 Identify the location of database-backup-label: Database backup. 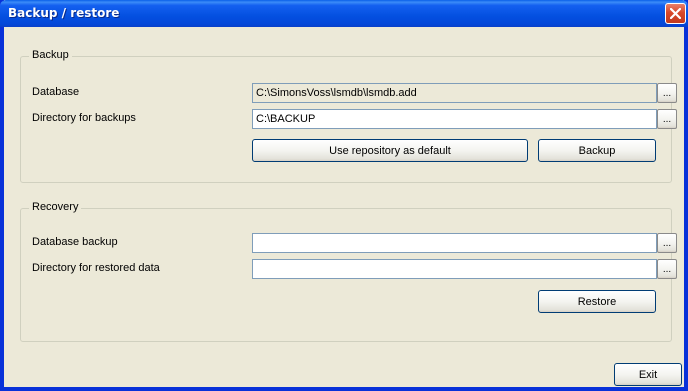
(75, 242).